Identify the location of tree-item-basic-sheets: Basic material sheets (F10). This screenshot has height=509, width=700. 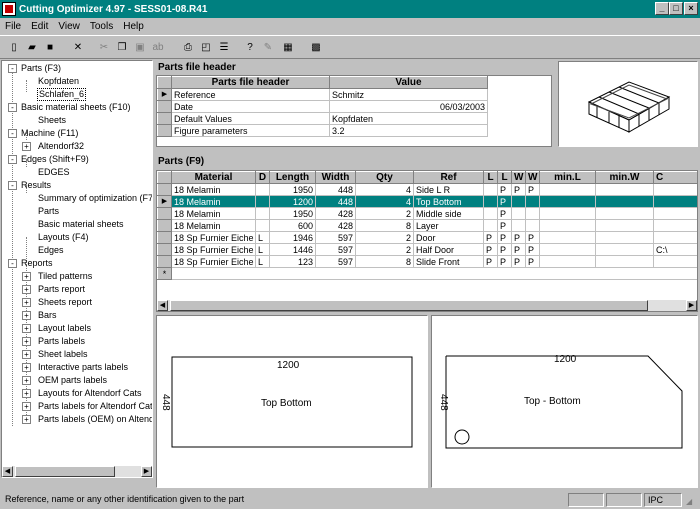
(76, 107).